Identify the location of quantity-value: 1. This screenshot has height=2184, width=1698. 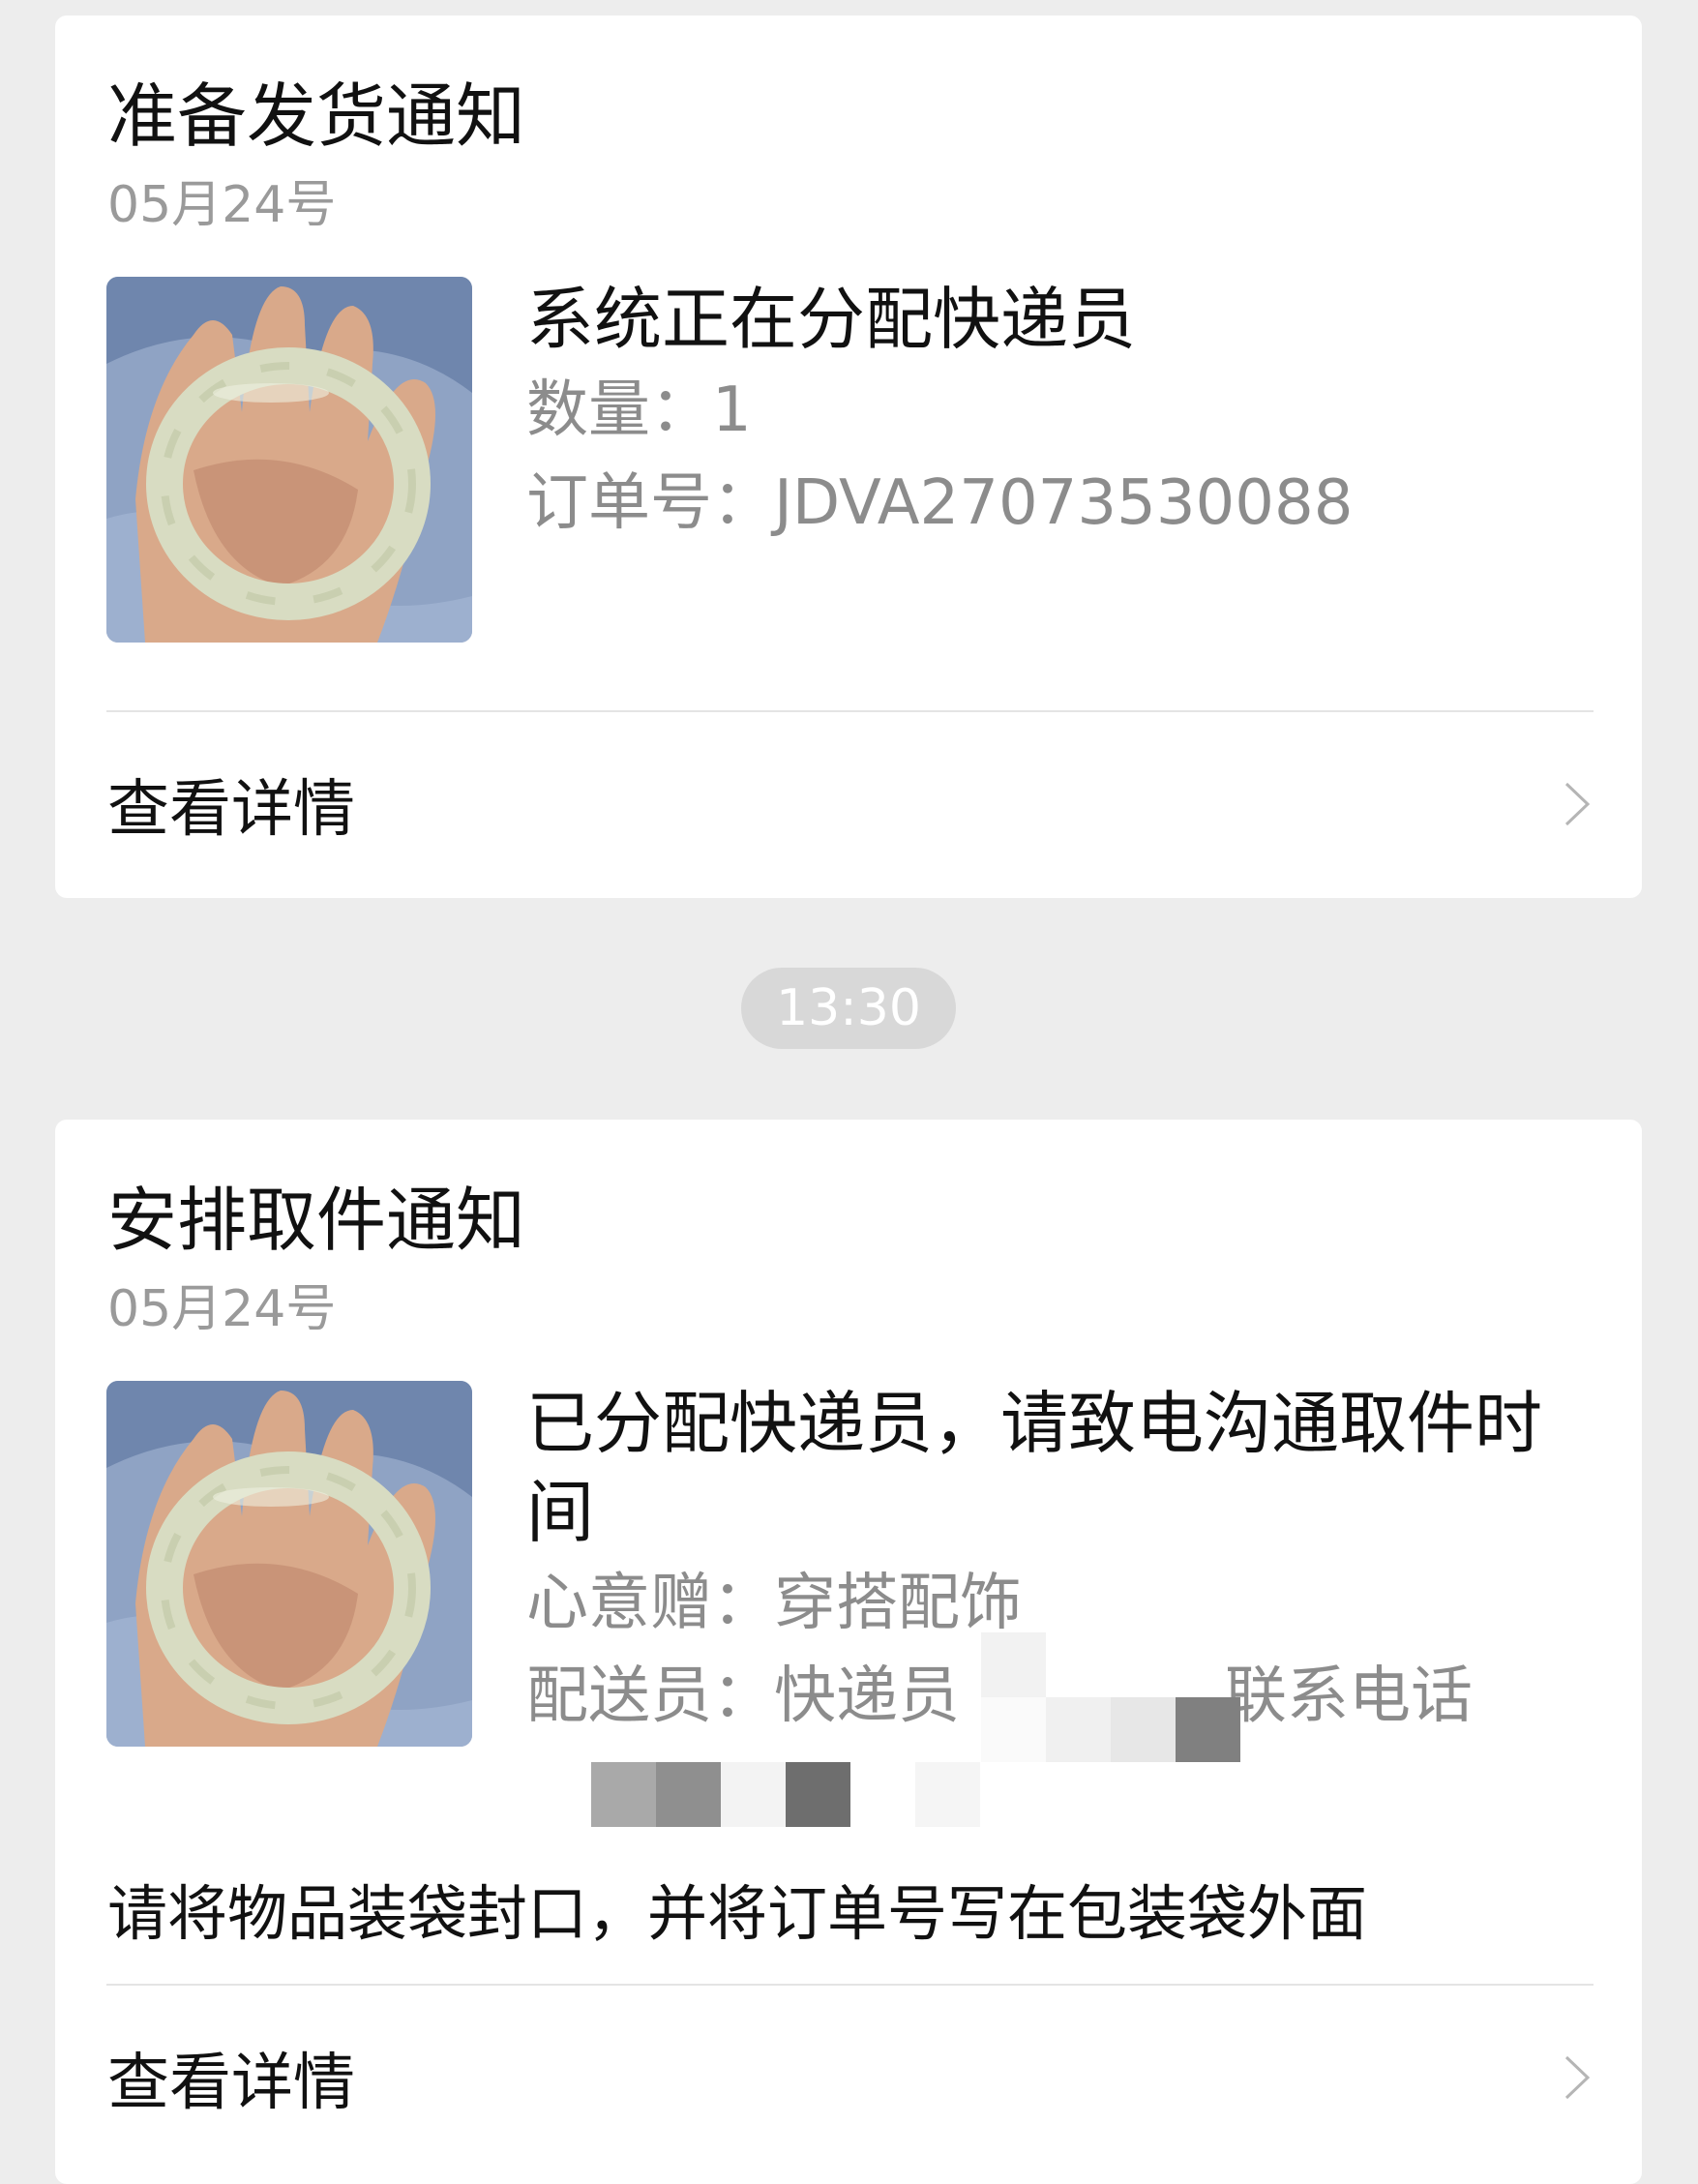
(732, 410).